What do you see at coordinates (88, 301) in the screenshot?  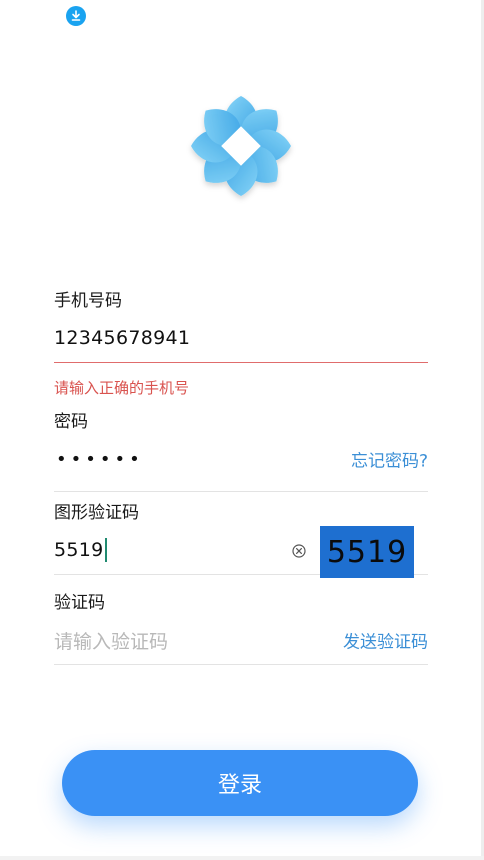 I see `phone-label: 手机号码` at bounding box center [88, 301].